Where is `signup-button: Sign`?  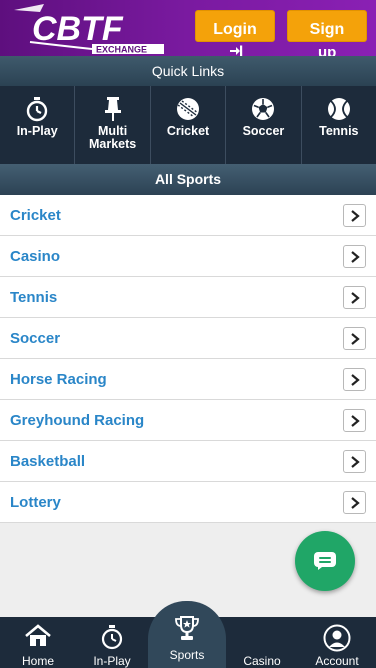 signup-button: Sign is located at coordinates (327, 26).